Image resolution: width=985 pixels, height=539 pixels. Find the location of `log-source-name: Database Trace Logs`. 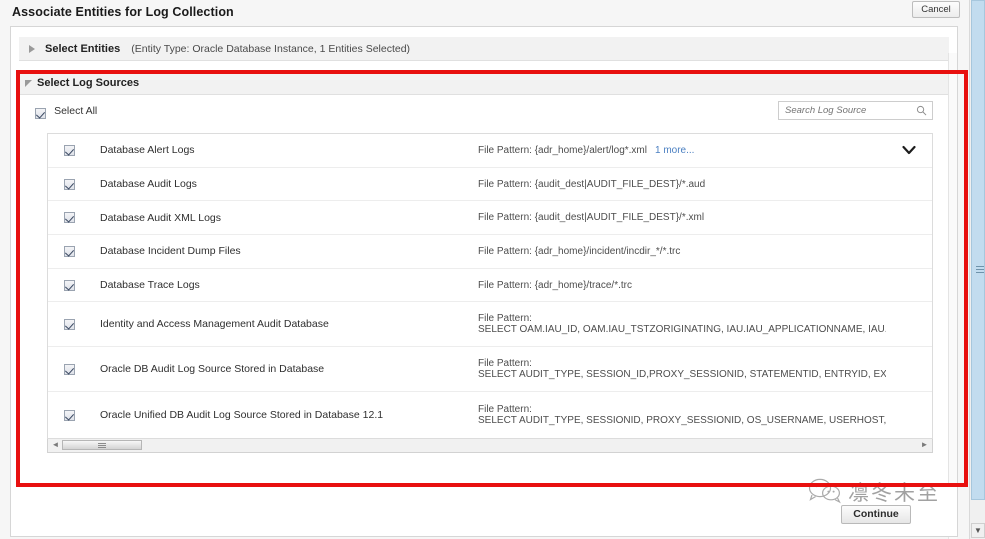

log-source-name: Database Trace Logs is located at coordinates (150, 285).